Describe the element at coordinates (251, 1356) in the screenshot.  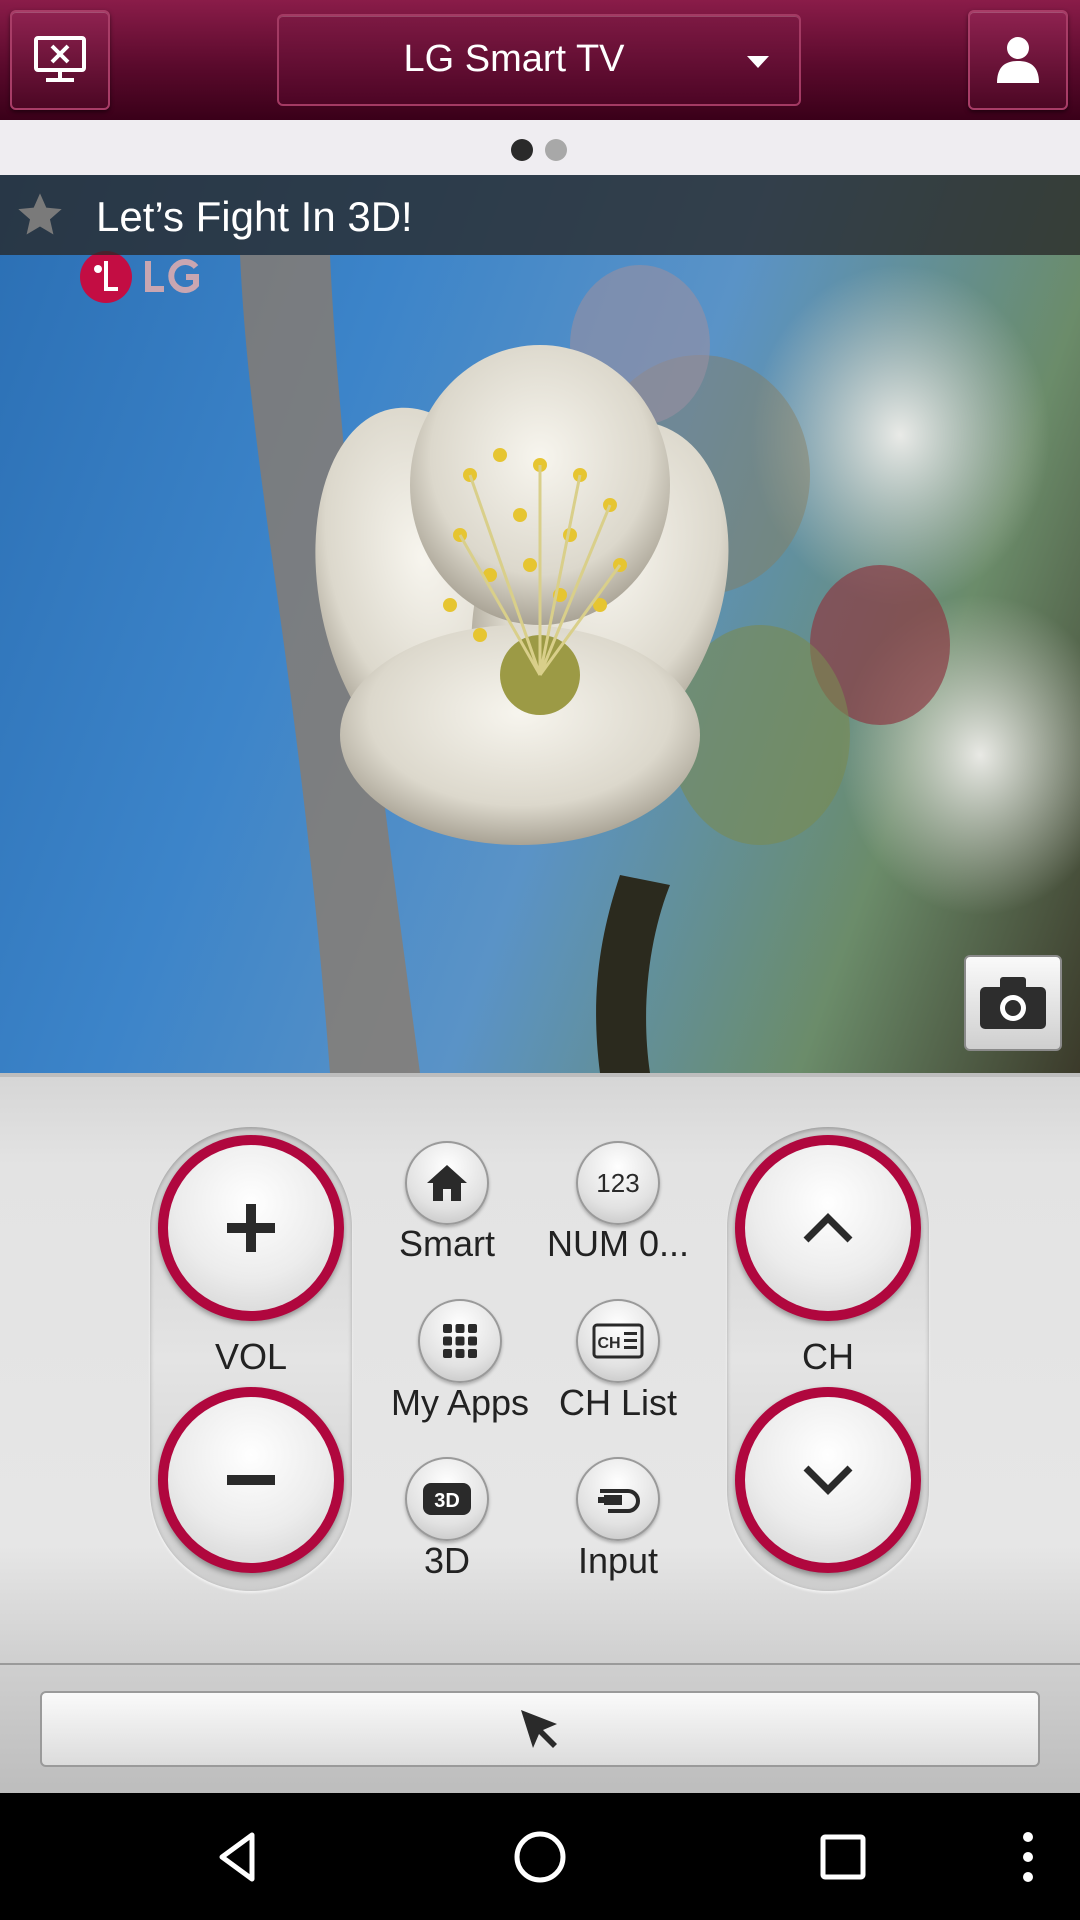
I see `volume-label: VOL` at that location.